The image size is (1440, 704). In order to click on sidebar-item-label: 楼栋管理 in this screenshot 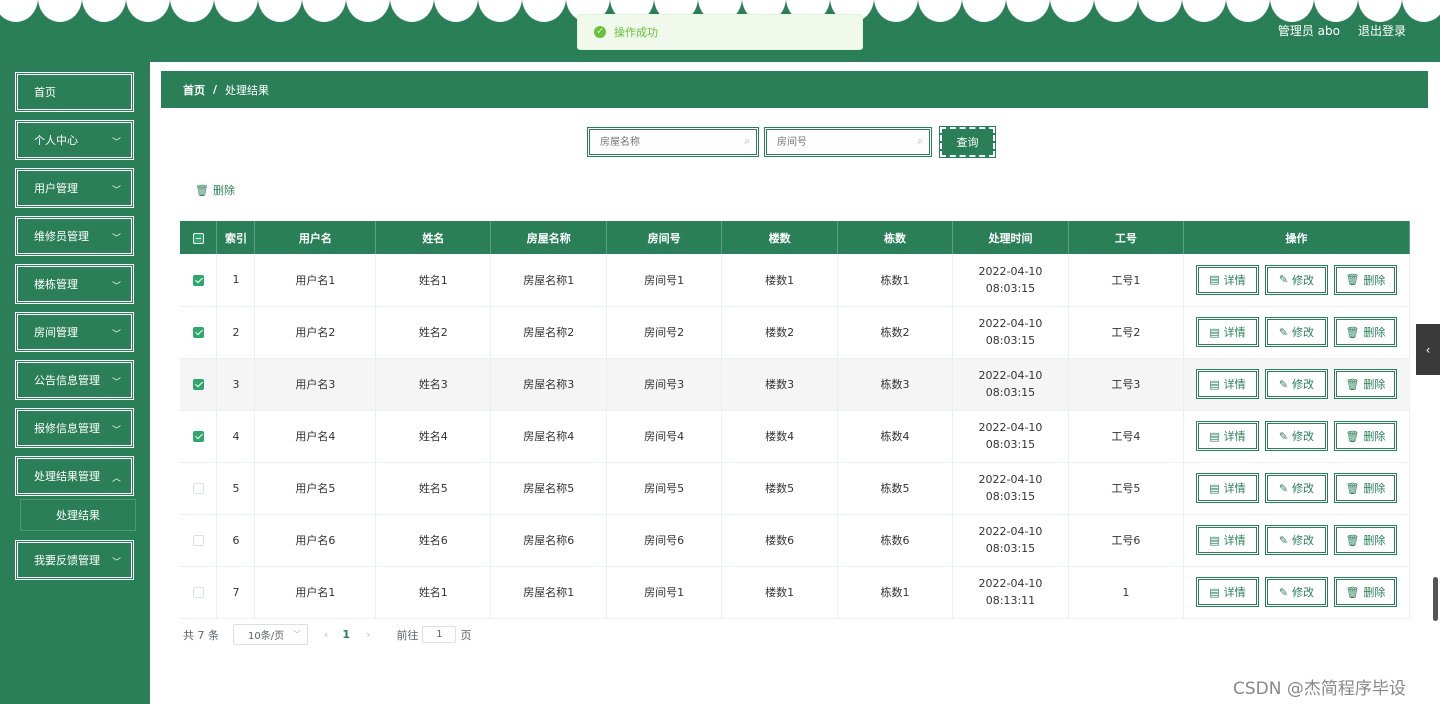, I will do `click(56, 284)`.